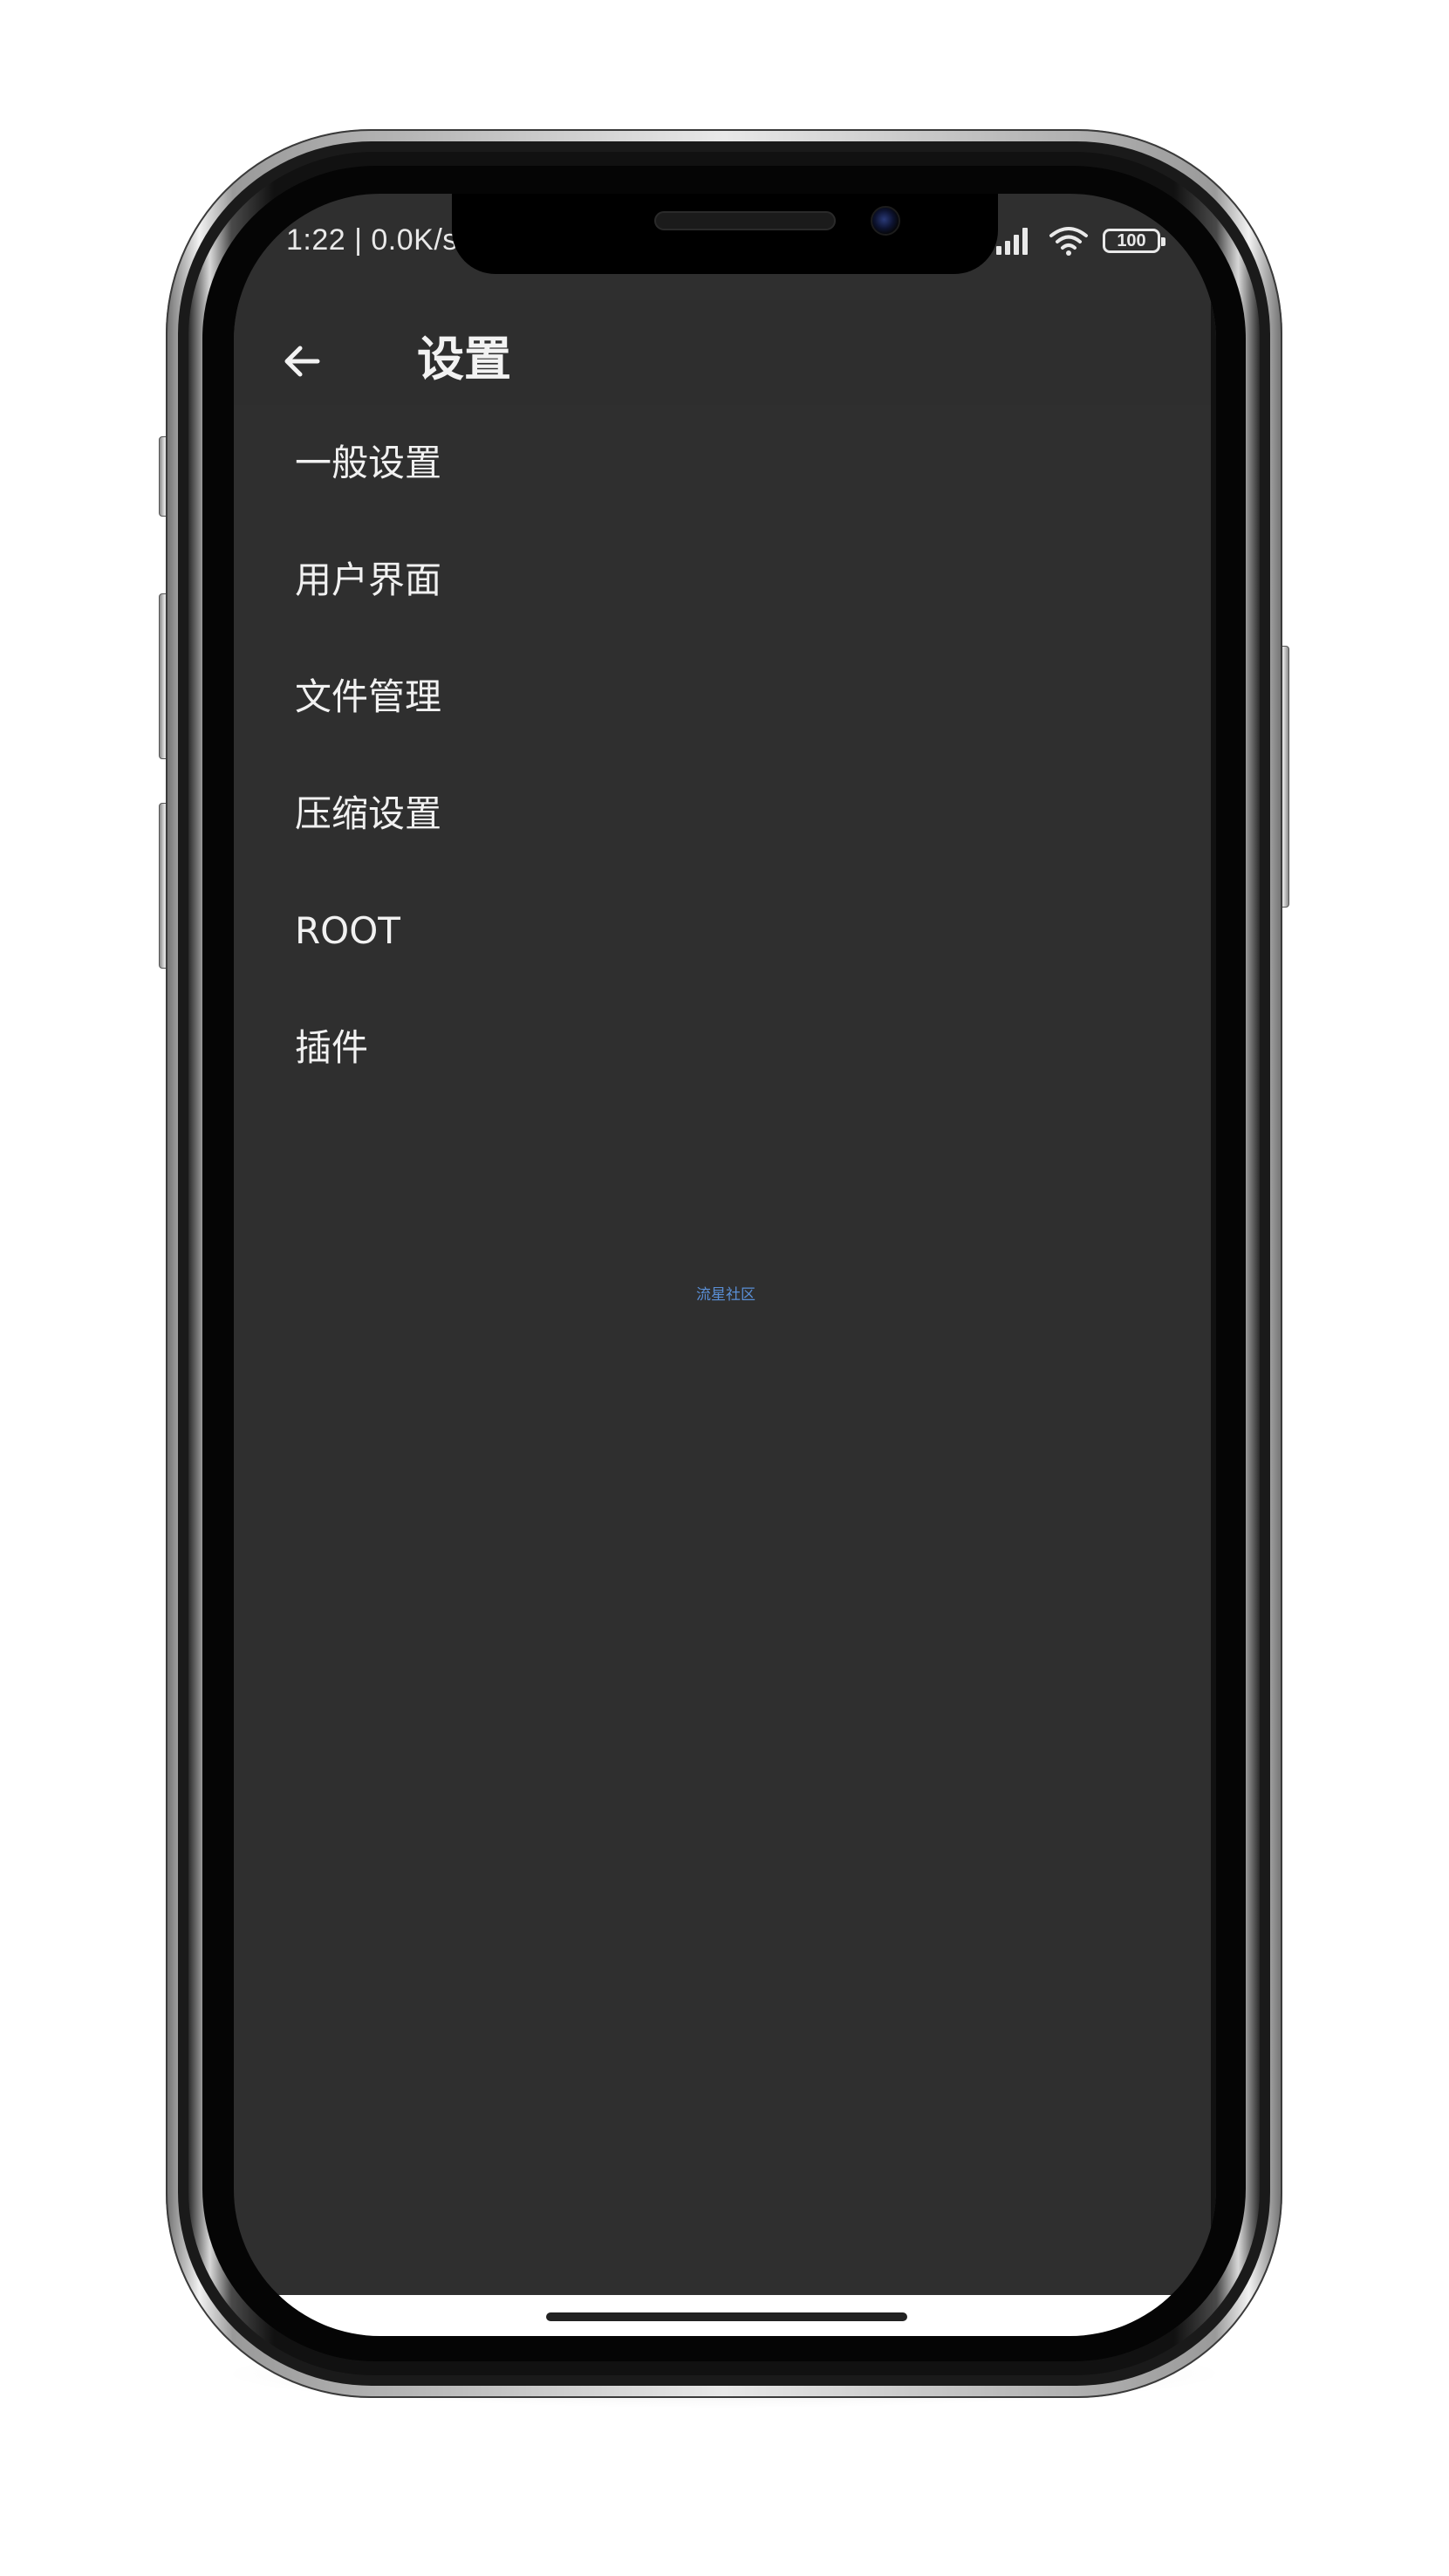 This screenshot has height=2576, width=1449. Describe the element at coordinates (1012, 241) in the screenshot. I see `cellular-signal-icon` at that location.